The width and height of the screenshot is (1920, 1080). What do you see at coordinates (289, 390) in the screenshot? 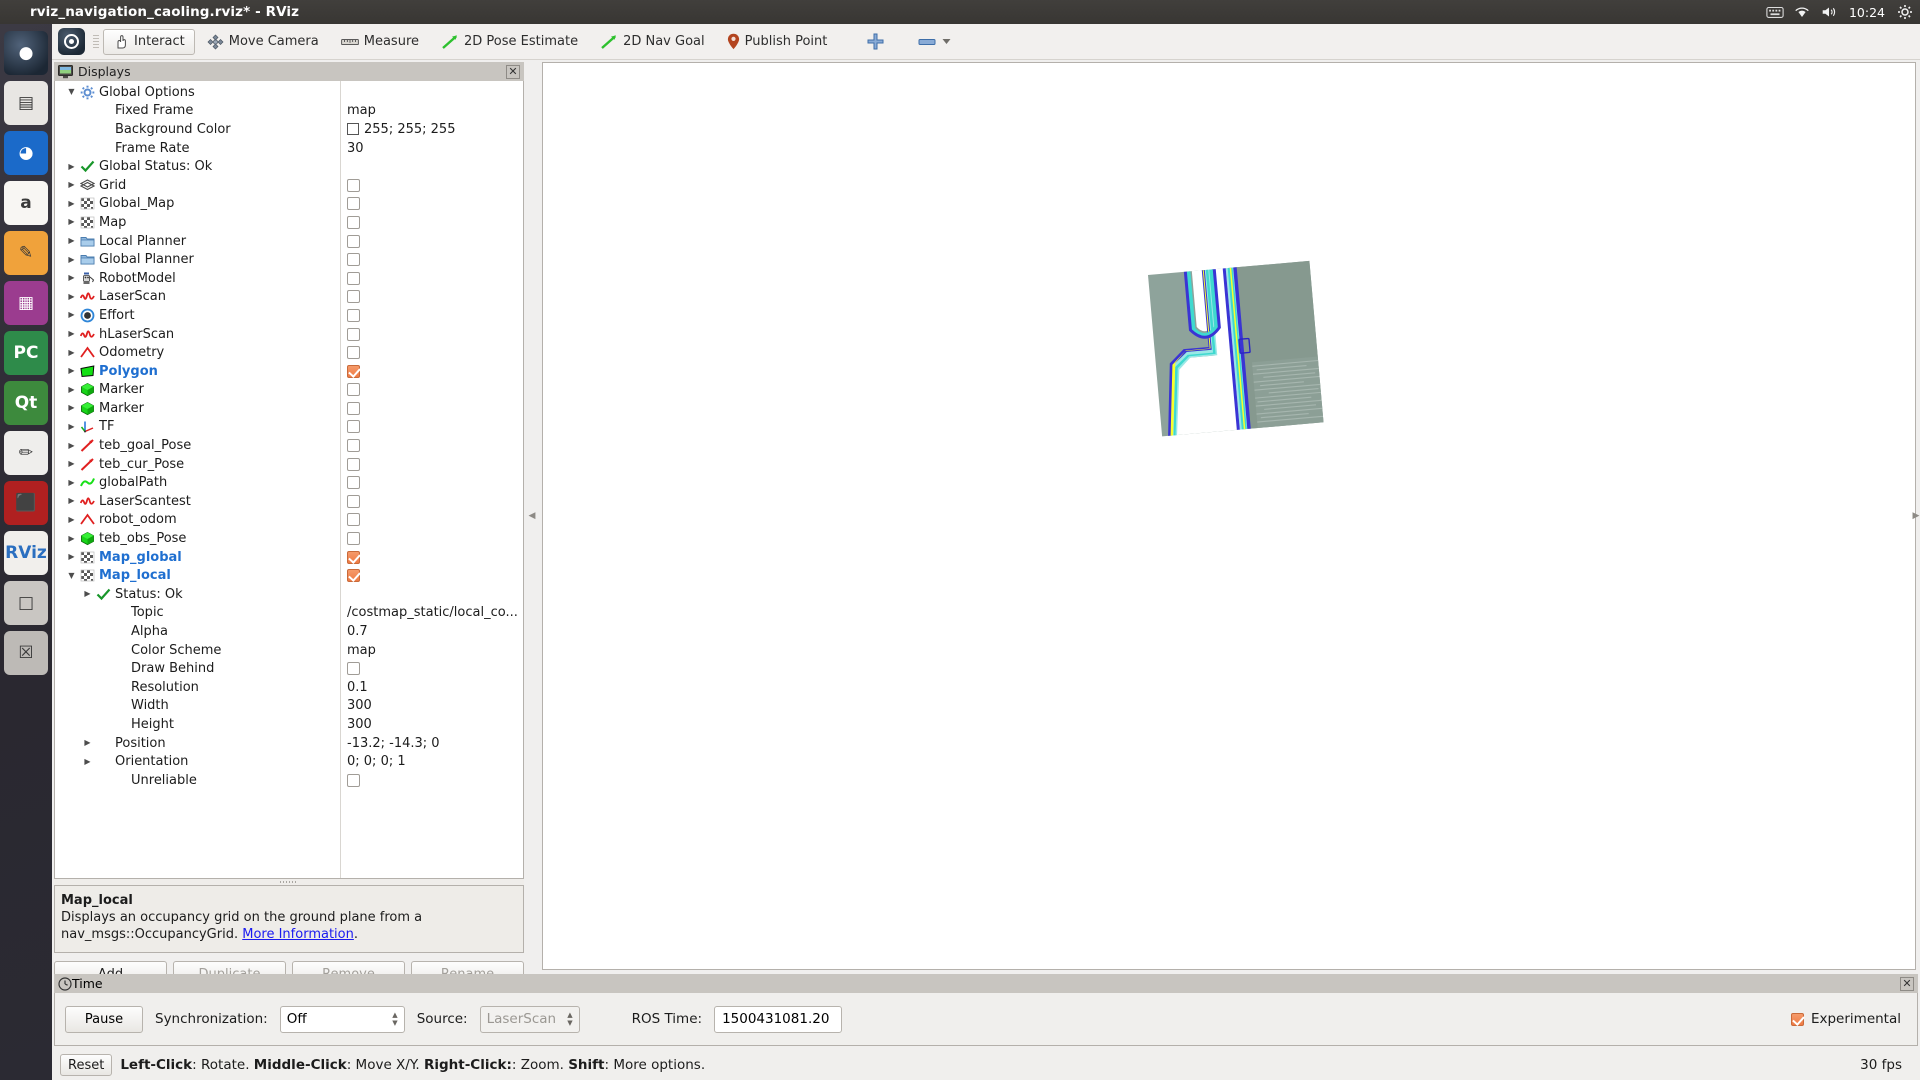
I see `tree-row: ▶ Marker` at bounding box center [289, 390].